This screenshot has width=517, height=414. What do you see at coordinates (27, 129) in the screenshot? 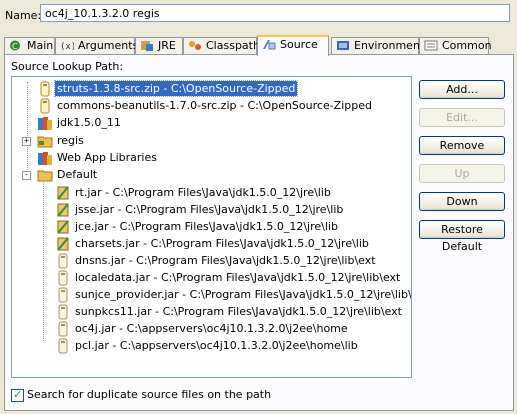
I see `tree-root-line` at bounding box center [27, 129].